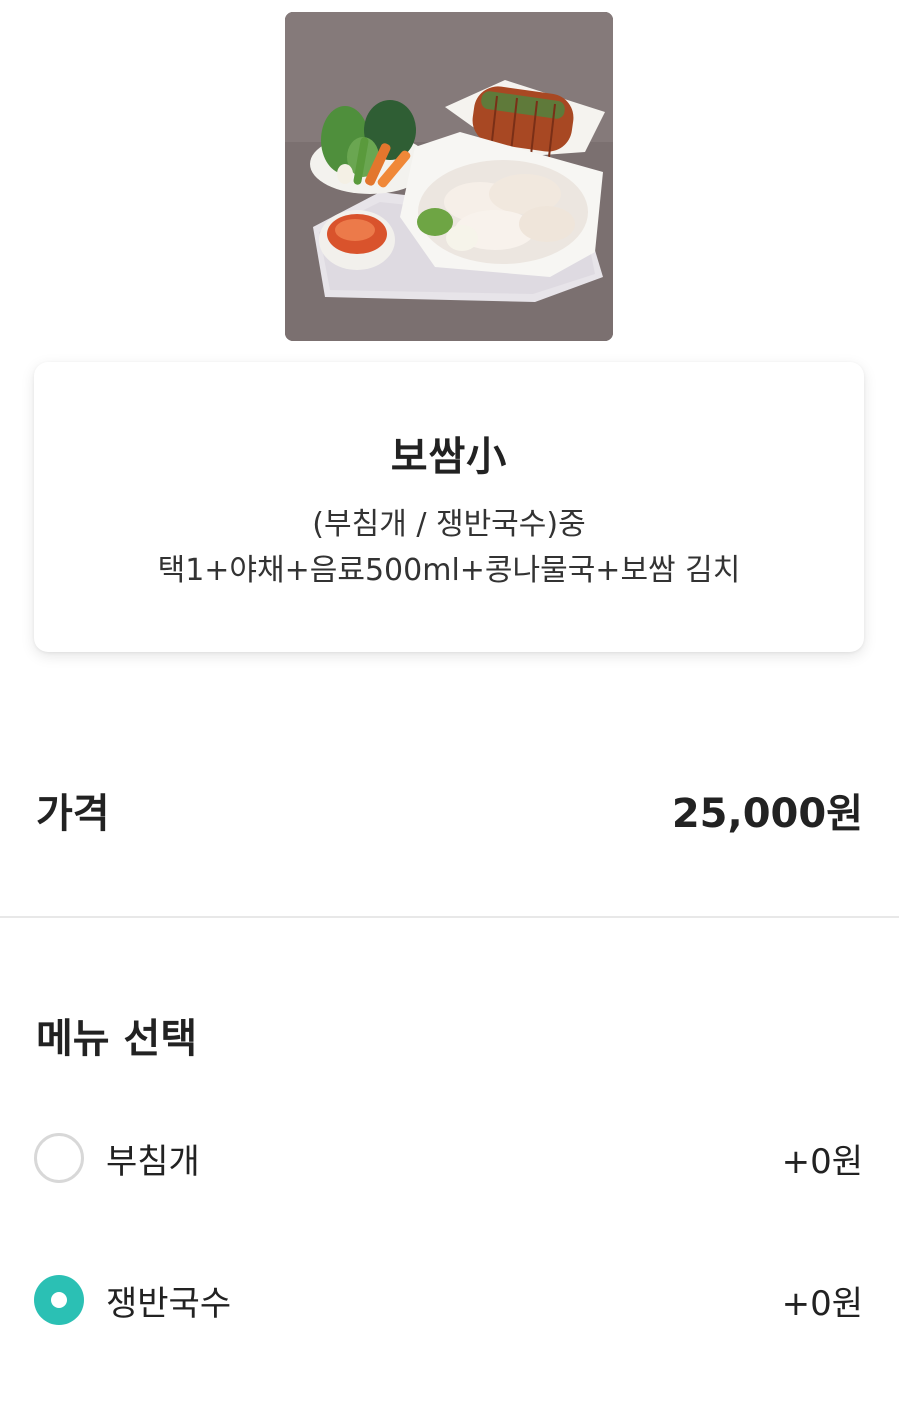  I want to click on menu-name: 보쌈小, so click(449, 457).